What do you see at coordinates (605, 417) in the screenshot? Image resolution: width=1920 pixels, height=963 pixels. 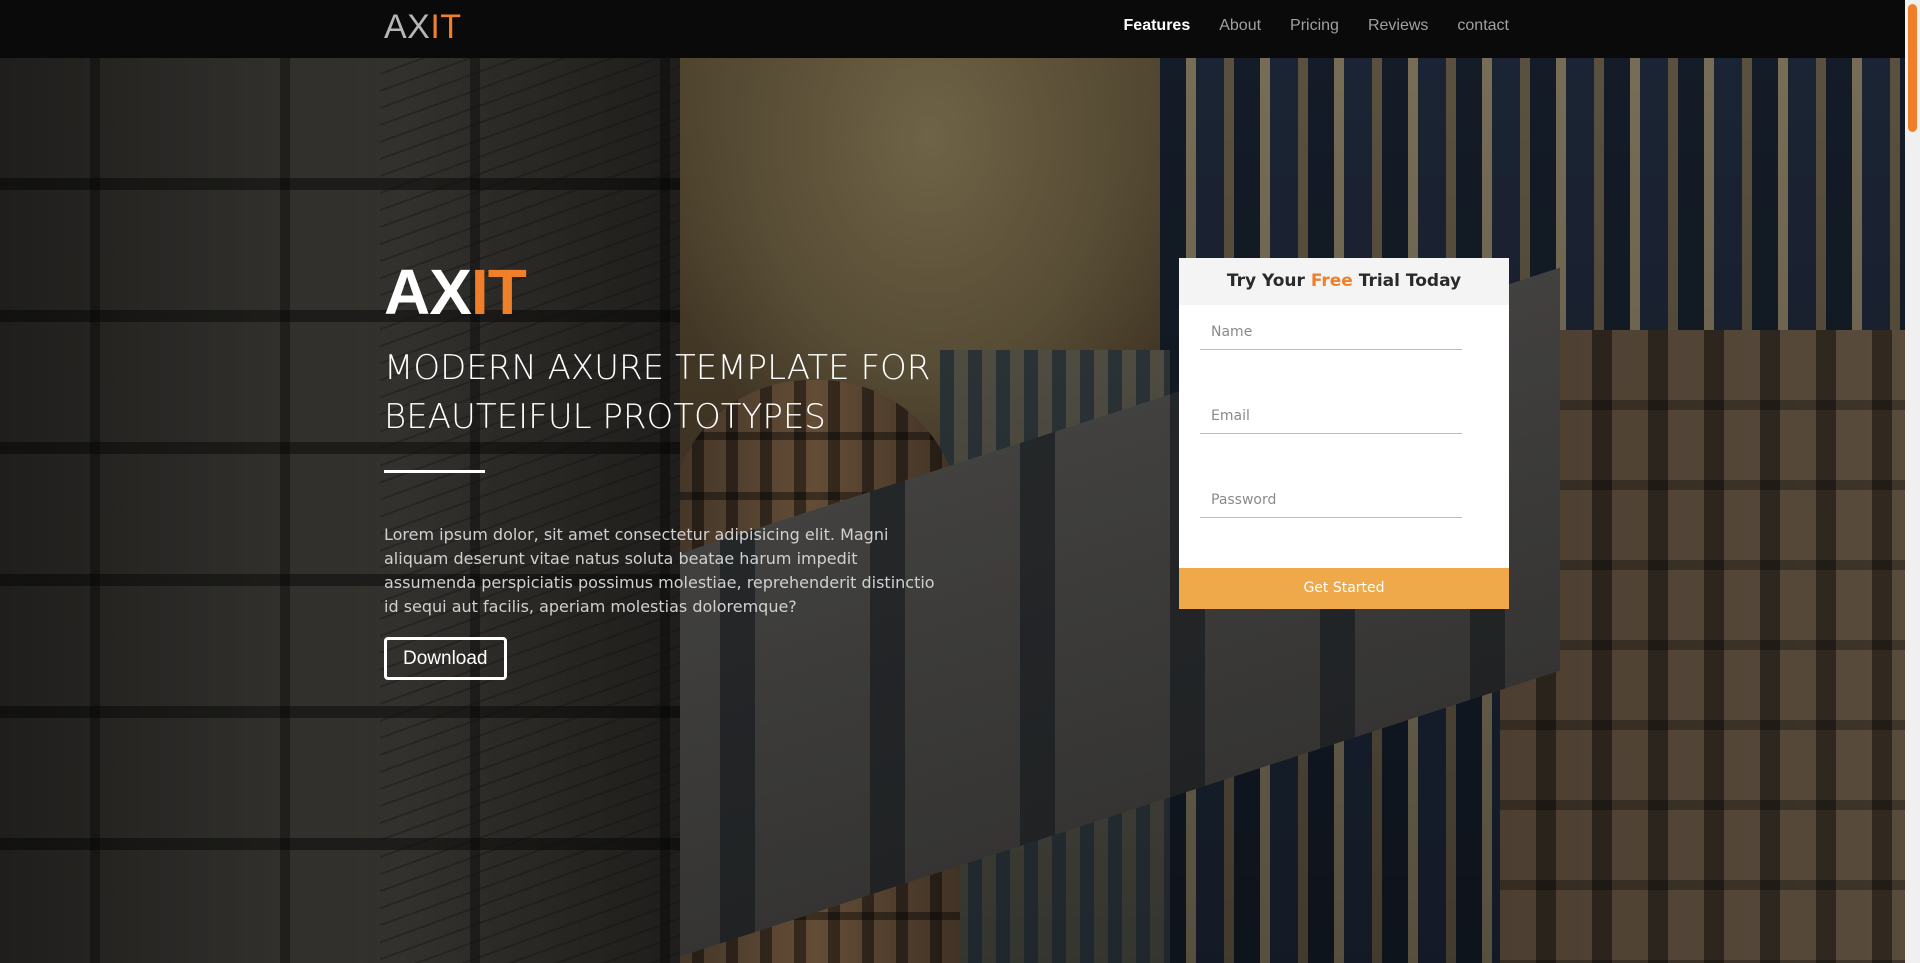 I see `hero-headline-line2: BEAUTEIFUL PROTOTYPES` at bounding box center [605, 417].